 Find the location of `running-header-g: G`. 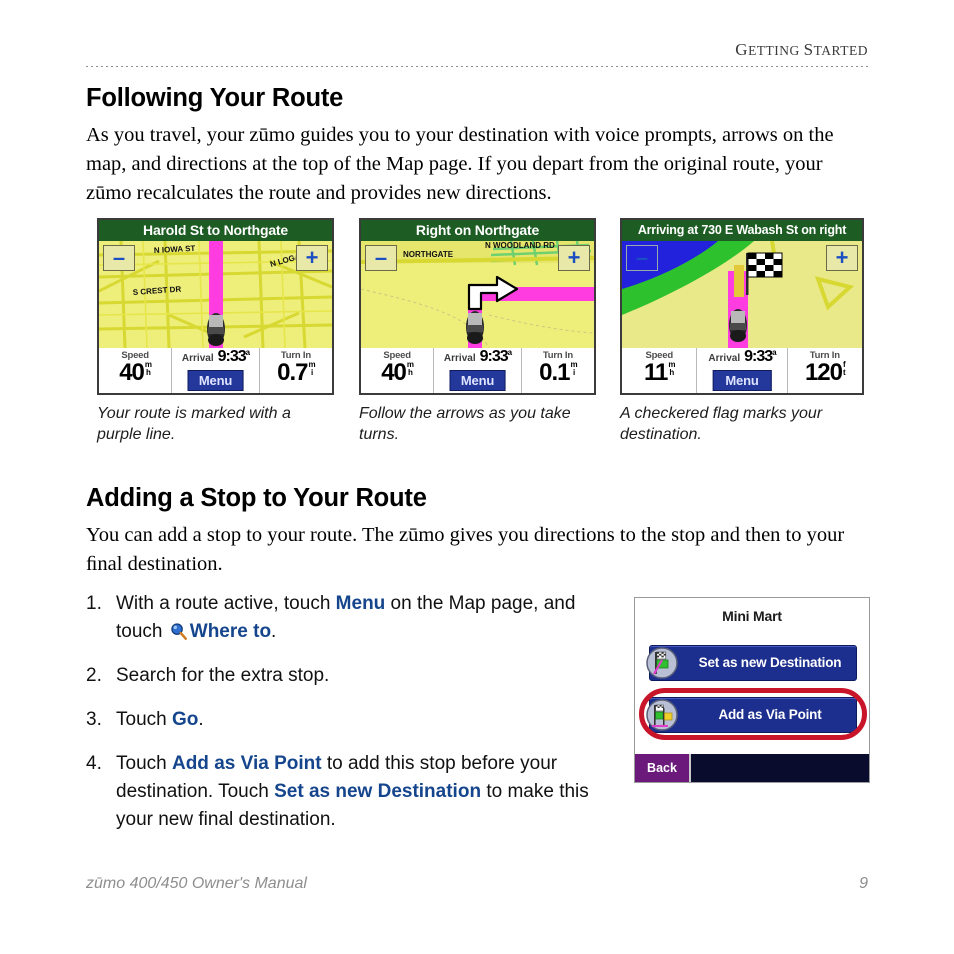

running-header-g: G is located at coordinates (742, 49).